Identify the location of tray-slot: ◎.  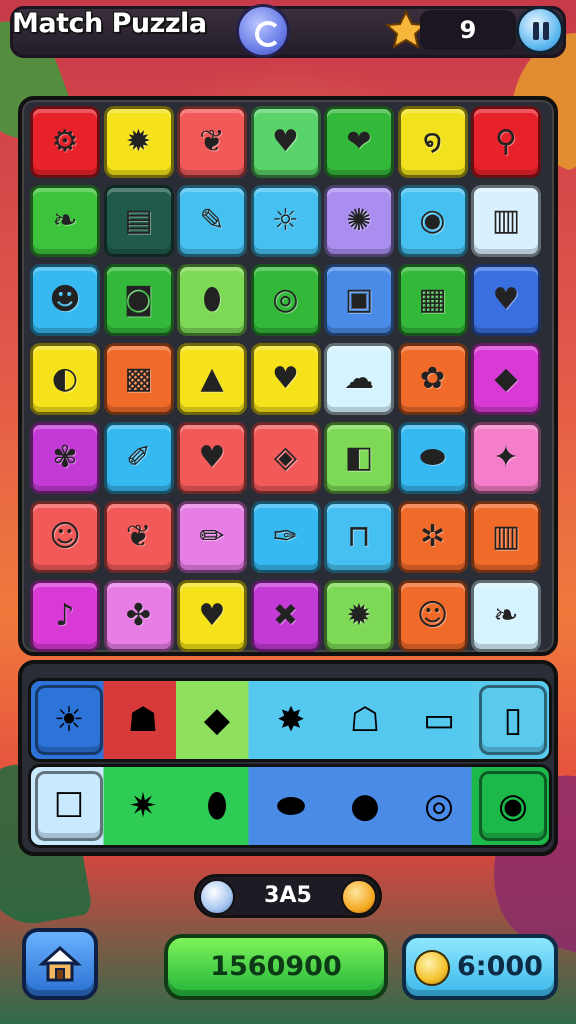
(439, 806).